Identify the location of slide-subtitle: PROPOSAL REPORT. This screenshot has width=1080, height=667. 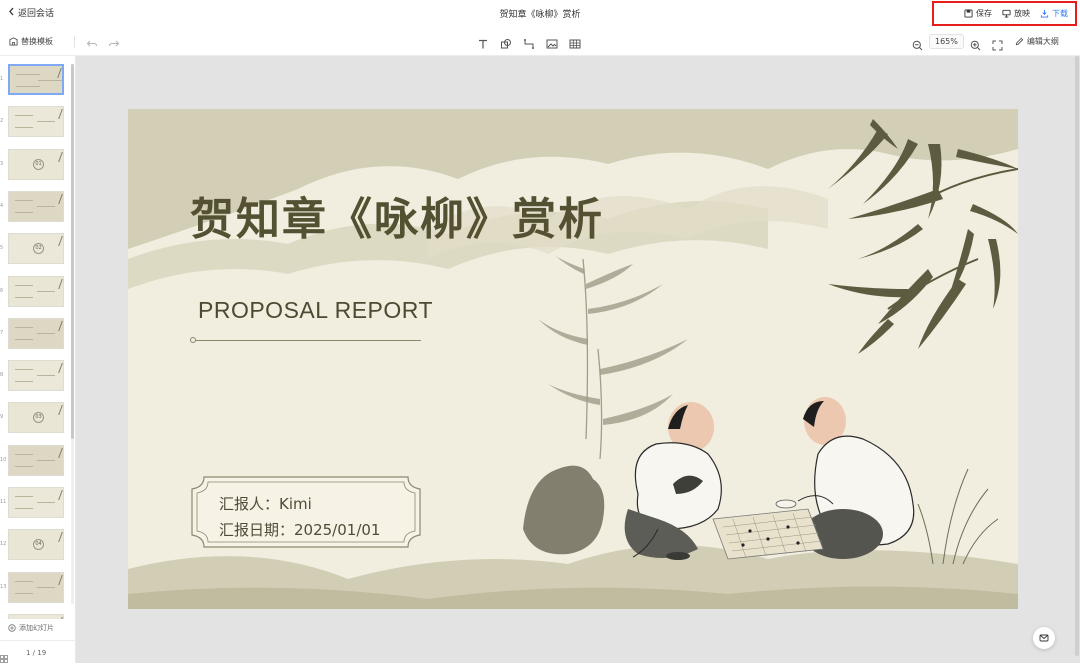
(316, 310).